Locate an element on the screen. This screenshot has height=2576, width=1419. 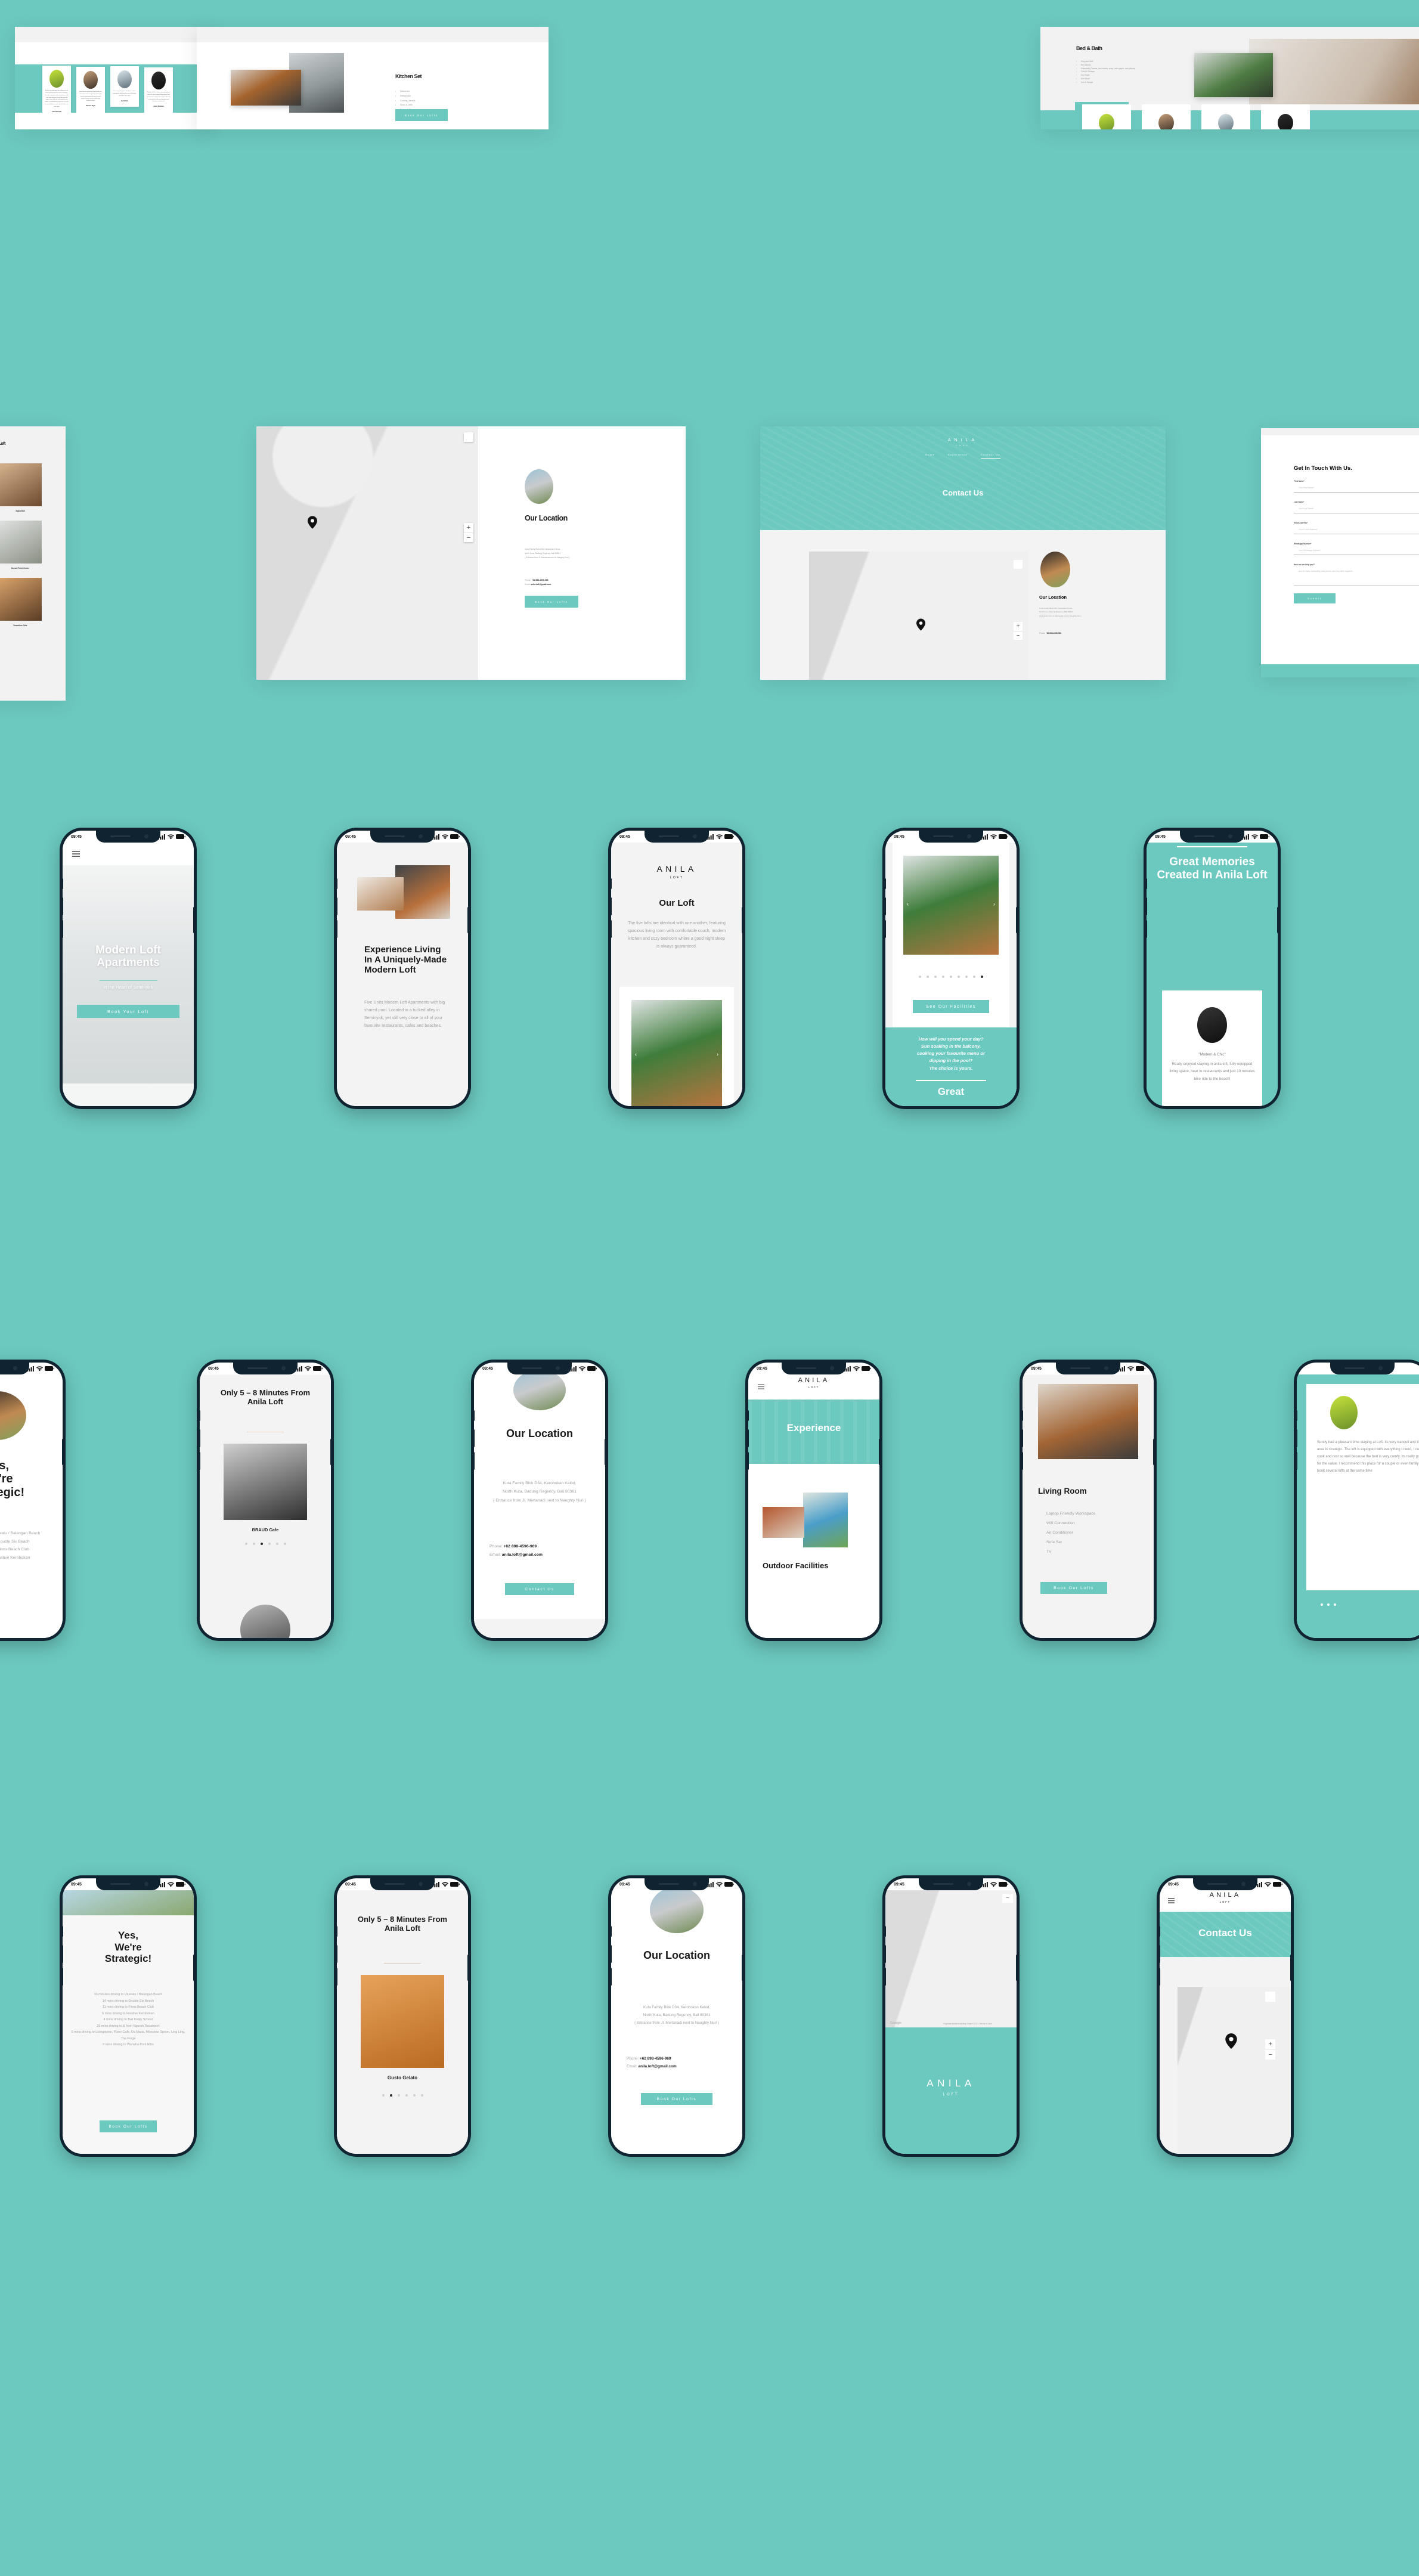
nav-item-home: Home is located at coordinates (930, 457).